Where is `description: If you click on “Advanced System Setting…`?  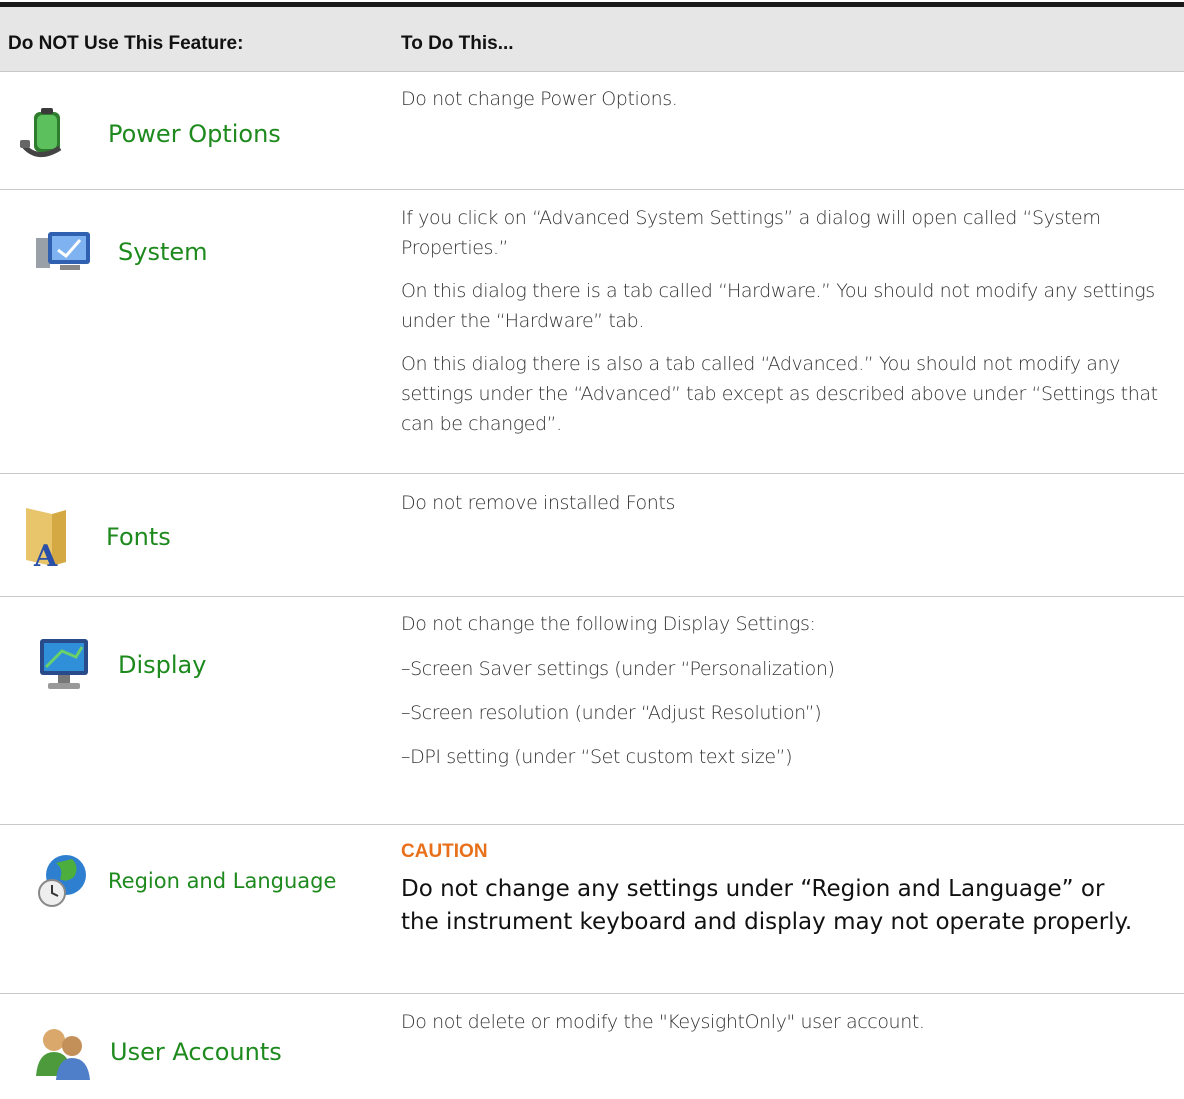
description: If you click on “Advanced System Setting… is located at coordinates (782, 327).